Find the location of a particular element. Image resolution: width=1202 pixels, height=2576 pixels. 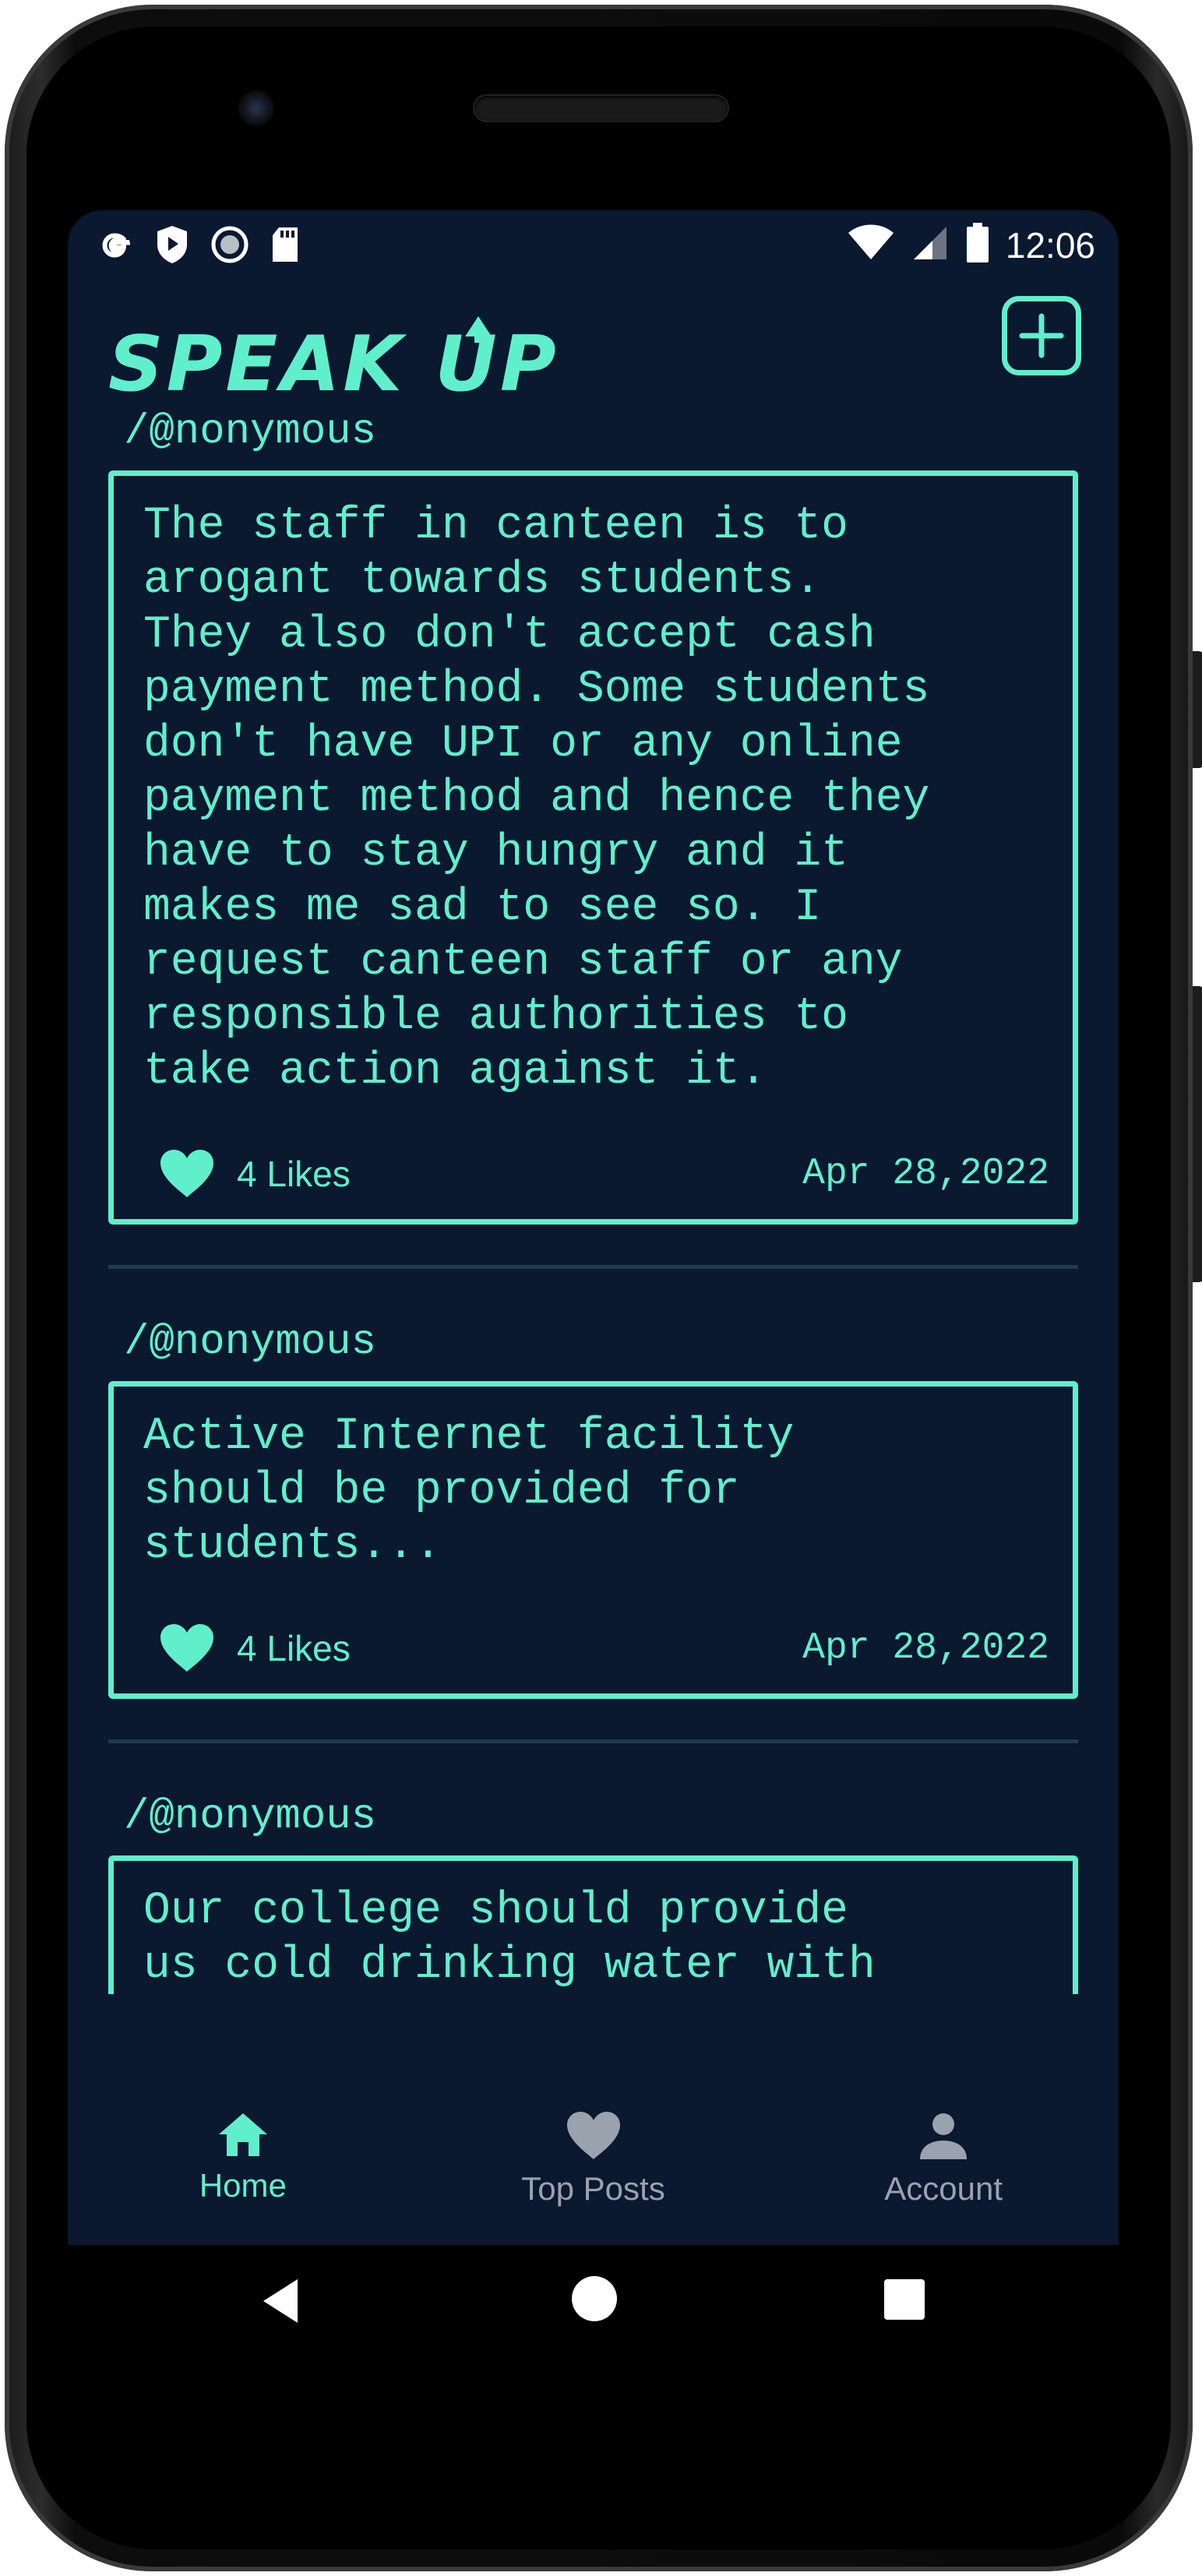

earpiece-speaker is located at coordinates (601, 108).